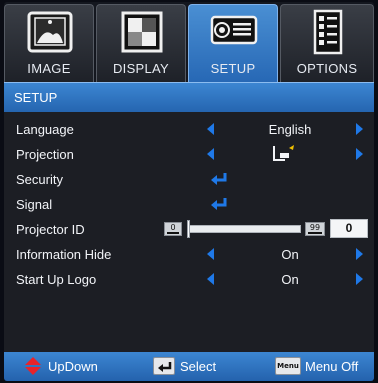  I want to click on updown-arrow-icon, so click(33, 366).